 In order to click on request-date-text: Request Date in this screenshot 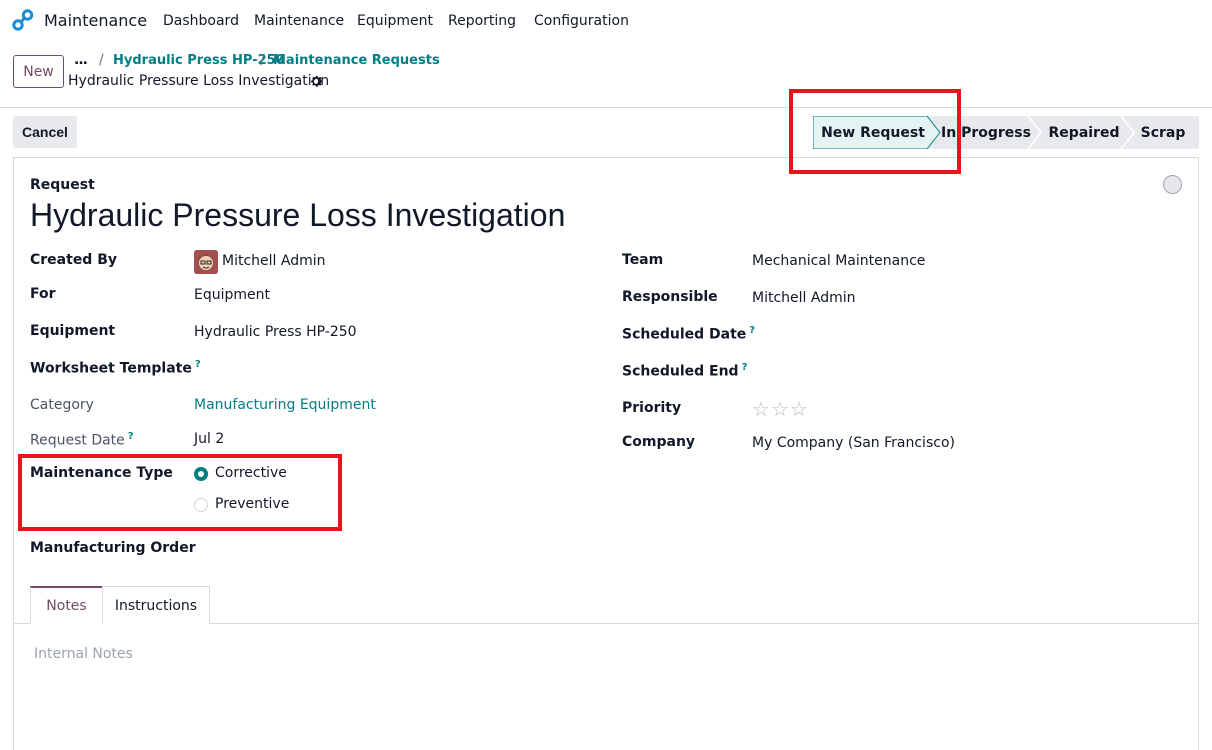, I will do `click(77, 440)`.